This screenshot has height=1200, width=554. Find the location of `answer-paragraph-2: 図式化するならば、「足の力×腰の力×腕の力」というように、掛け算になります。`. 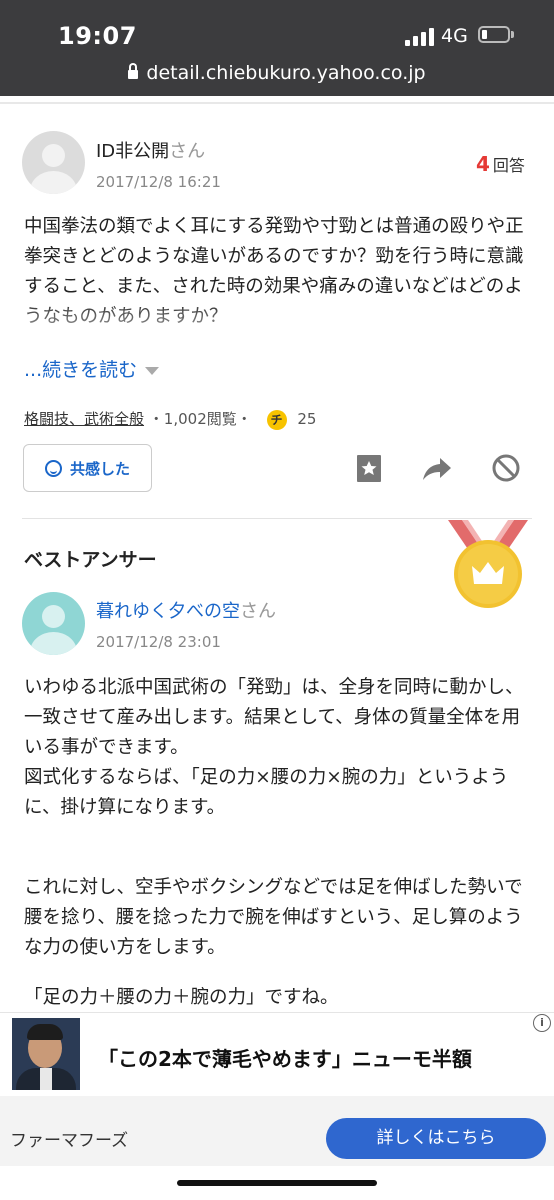

answer-paragraph-2: 図式化するならば、「足の力×腰の力×腕の力」というように、掛け算になります。 is located at coordinates (266, 792).